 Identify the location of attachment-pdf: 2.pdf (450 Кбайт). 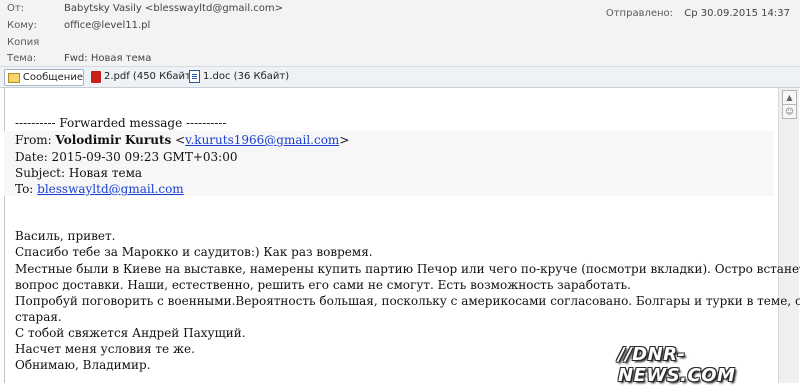
(141, 76).